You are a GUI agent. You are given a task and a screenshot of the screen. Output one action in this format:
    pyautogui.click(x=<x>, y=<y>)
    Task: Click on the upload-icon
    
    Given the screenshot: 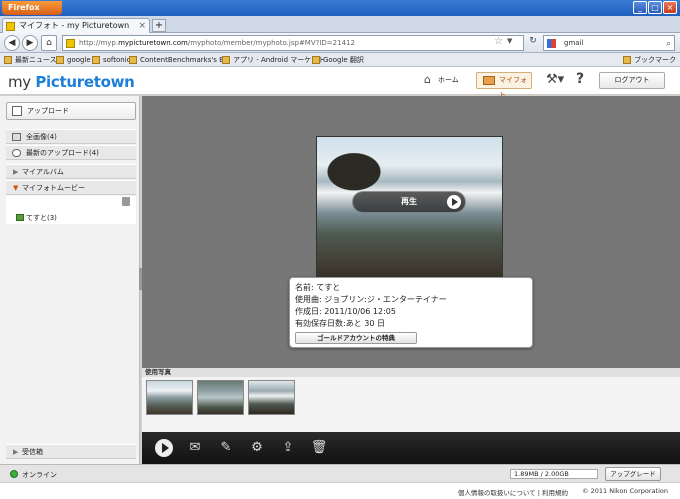 What is the action you would take?
    pyautogui.click(x=17, y=111)
    